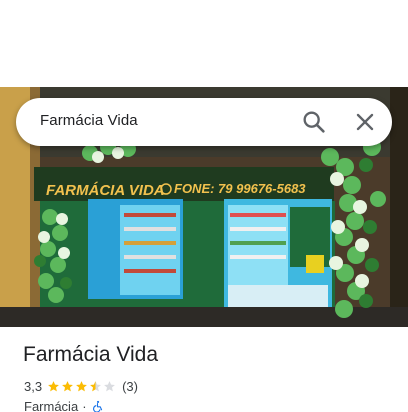  Describe the element at coordinates (95, 385) in the screenshot. I see `star-half-icon` at that location.